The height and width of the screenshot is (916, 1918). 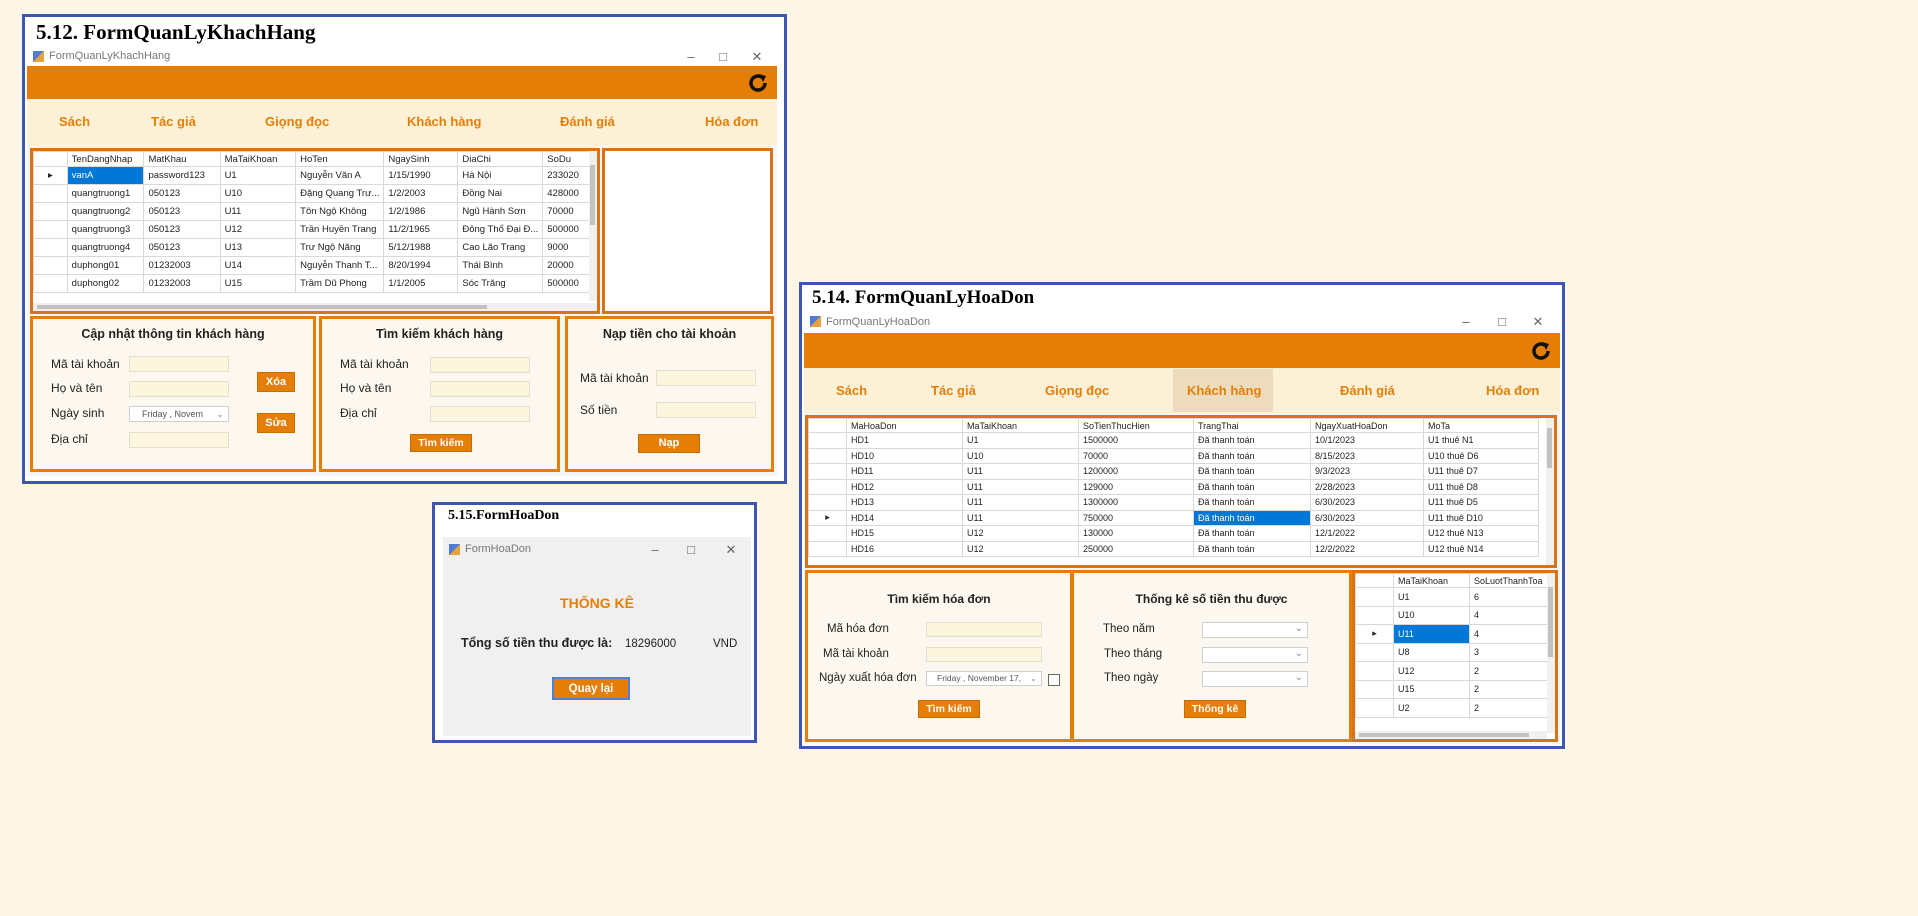 What do you see at coordinates (315, 307) in the screenshot?
I see `kh-horizontal-scrollbar` at bounding box center [315, 307].